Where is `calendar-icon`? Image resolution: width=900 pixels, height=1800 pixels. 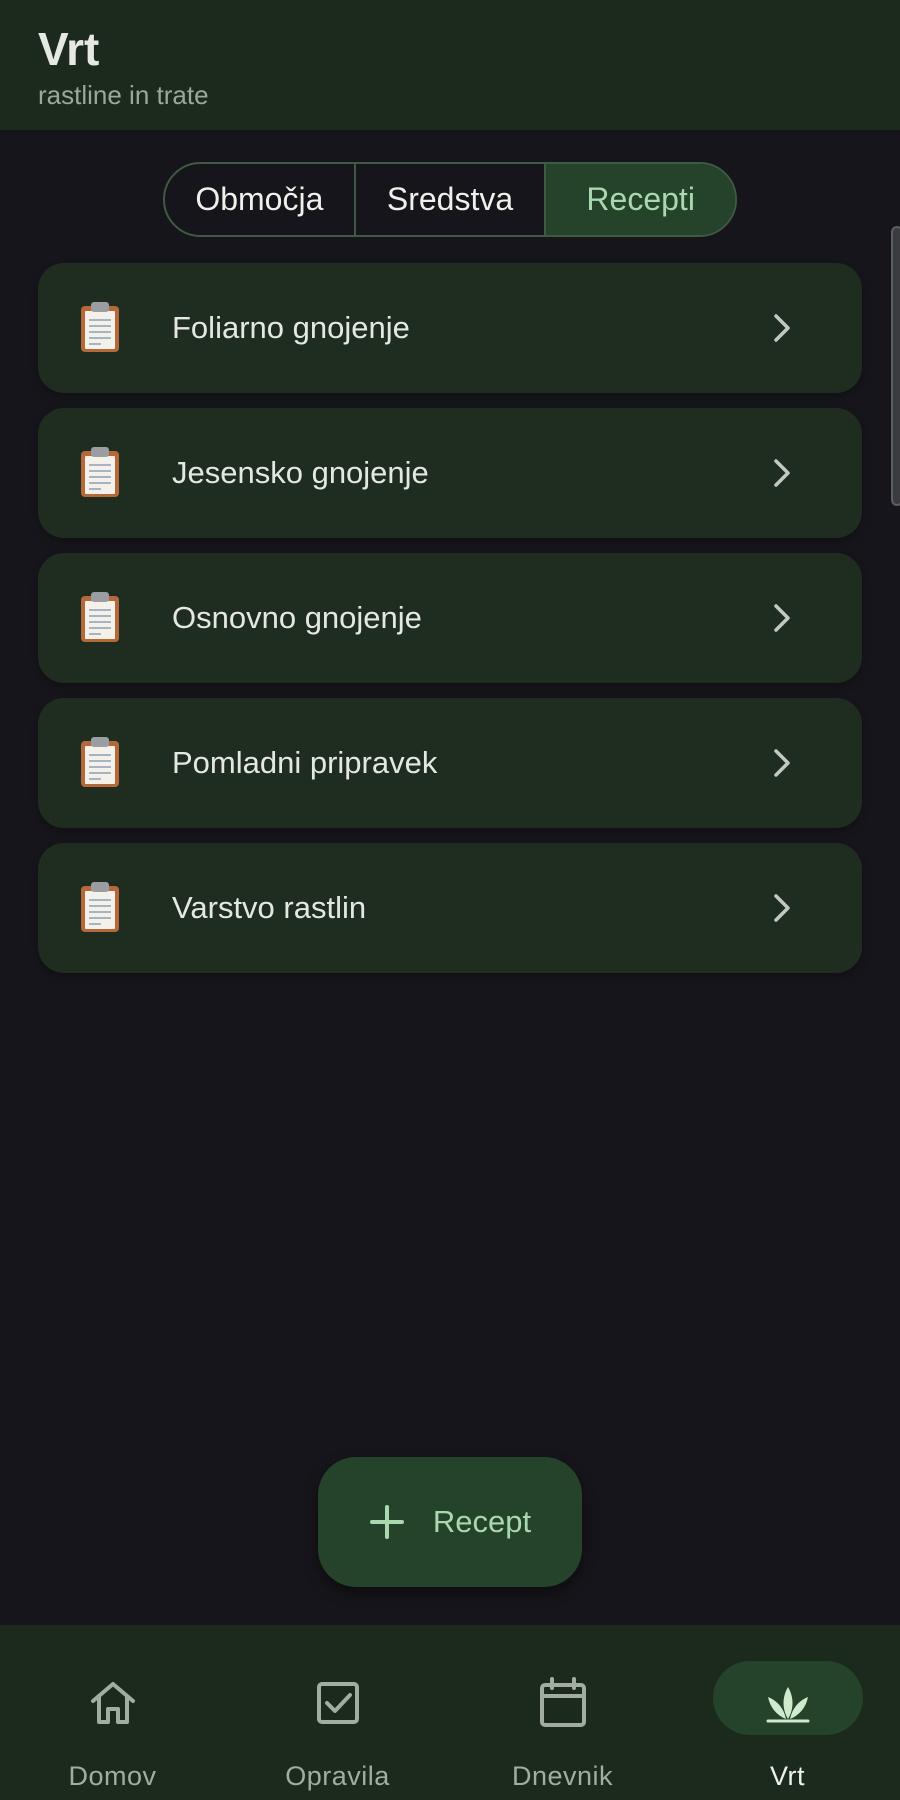
calendar-icon is located at coordinates (562, 1702).